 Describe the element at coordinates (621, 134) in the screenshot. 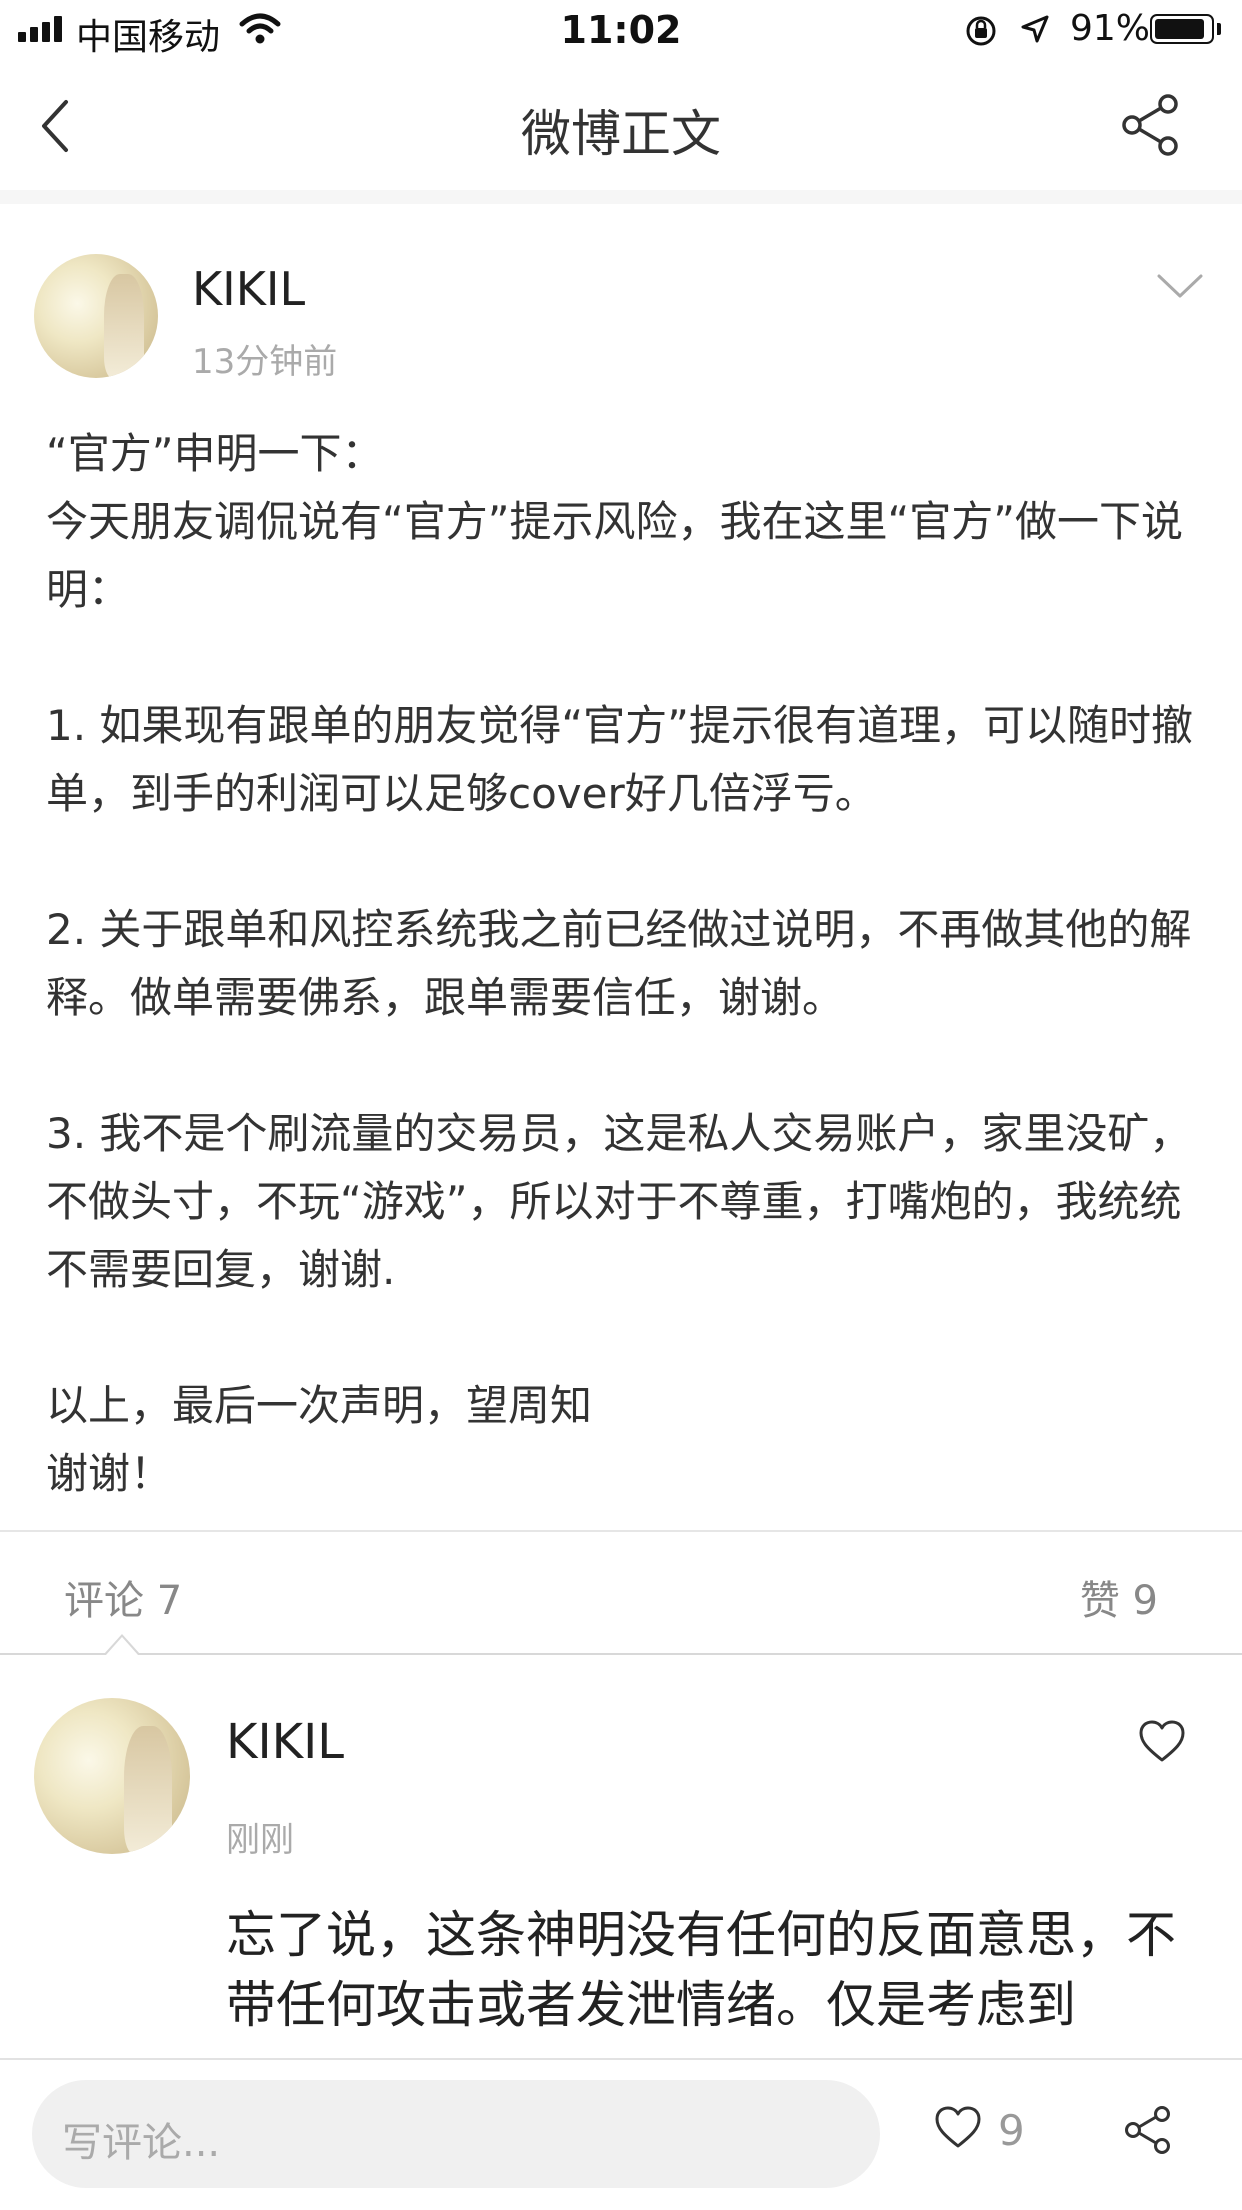

I see `page-title: 微博正文` at that location.